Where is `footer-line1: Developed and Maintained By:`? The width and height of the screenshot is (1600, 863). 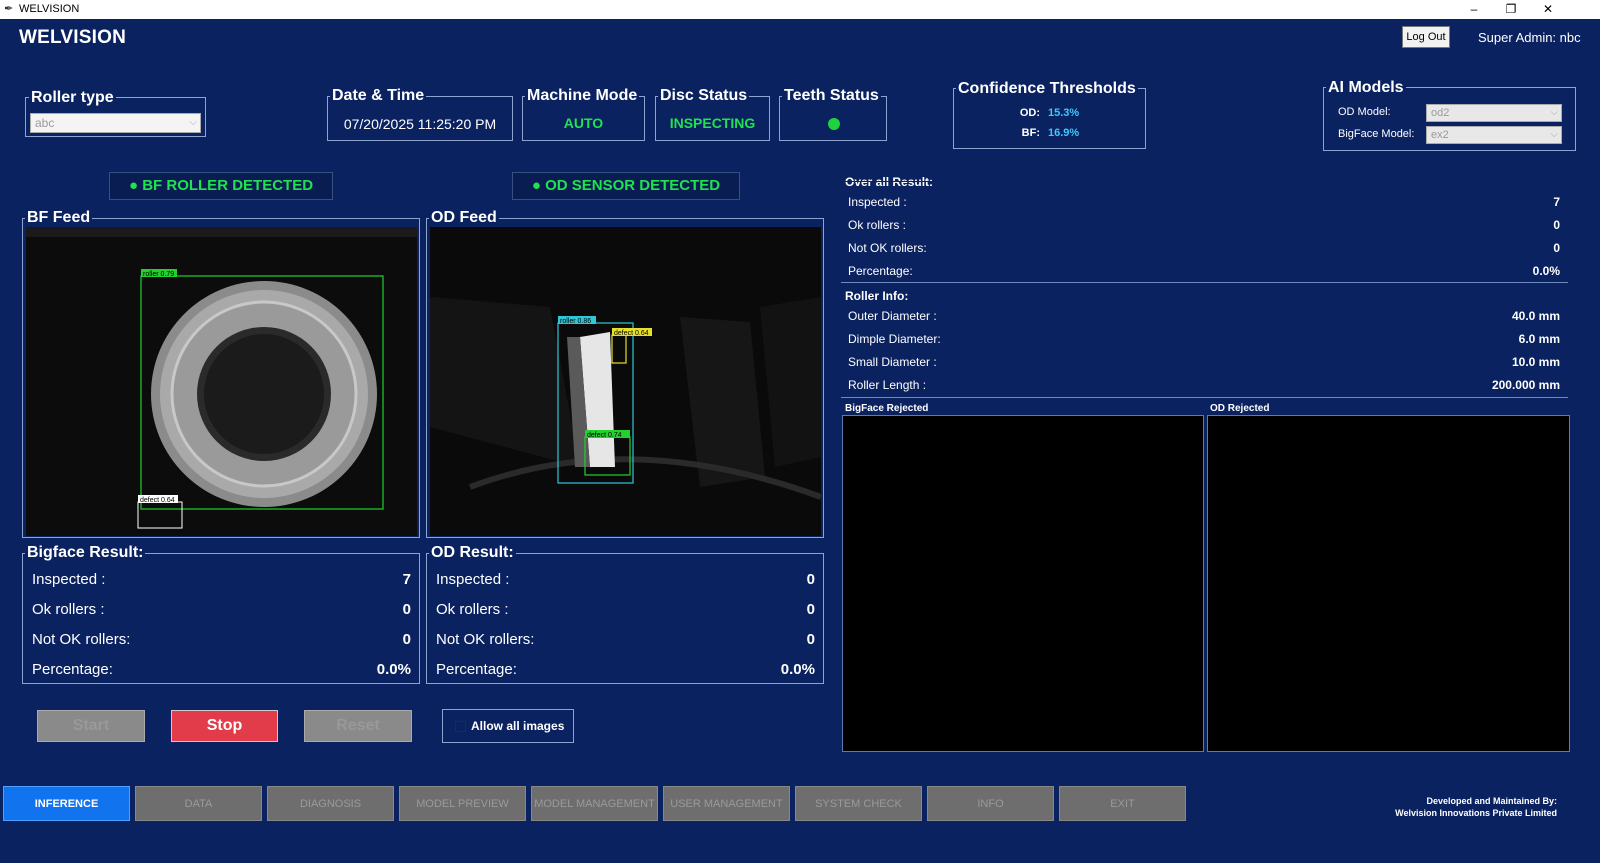
footer-line1: Developed and Maintained By: is located at coordinates (1491, 801).